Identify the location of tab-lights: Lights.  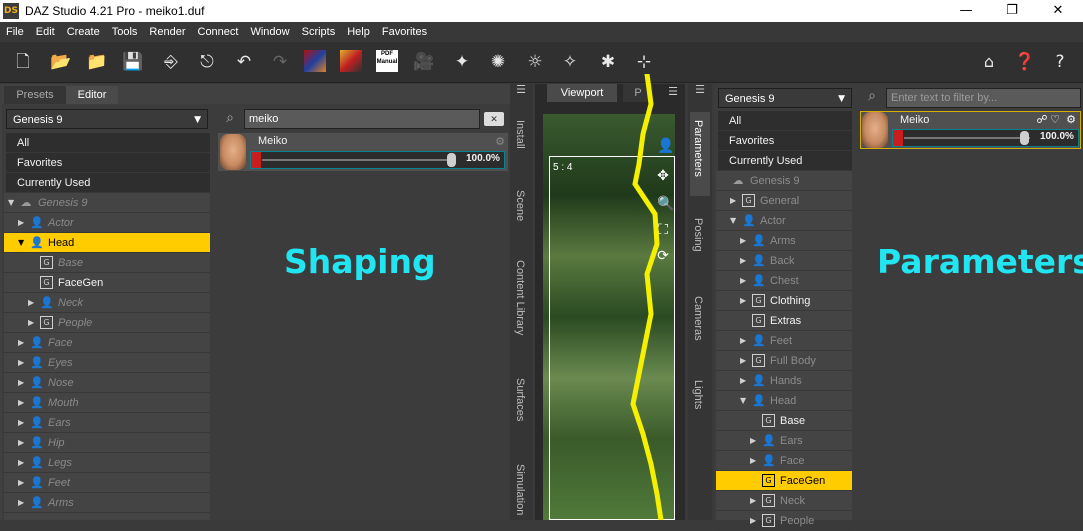
(698, 394).